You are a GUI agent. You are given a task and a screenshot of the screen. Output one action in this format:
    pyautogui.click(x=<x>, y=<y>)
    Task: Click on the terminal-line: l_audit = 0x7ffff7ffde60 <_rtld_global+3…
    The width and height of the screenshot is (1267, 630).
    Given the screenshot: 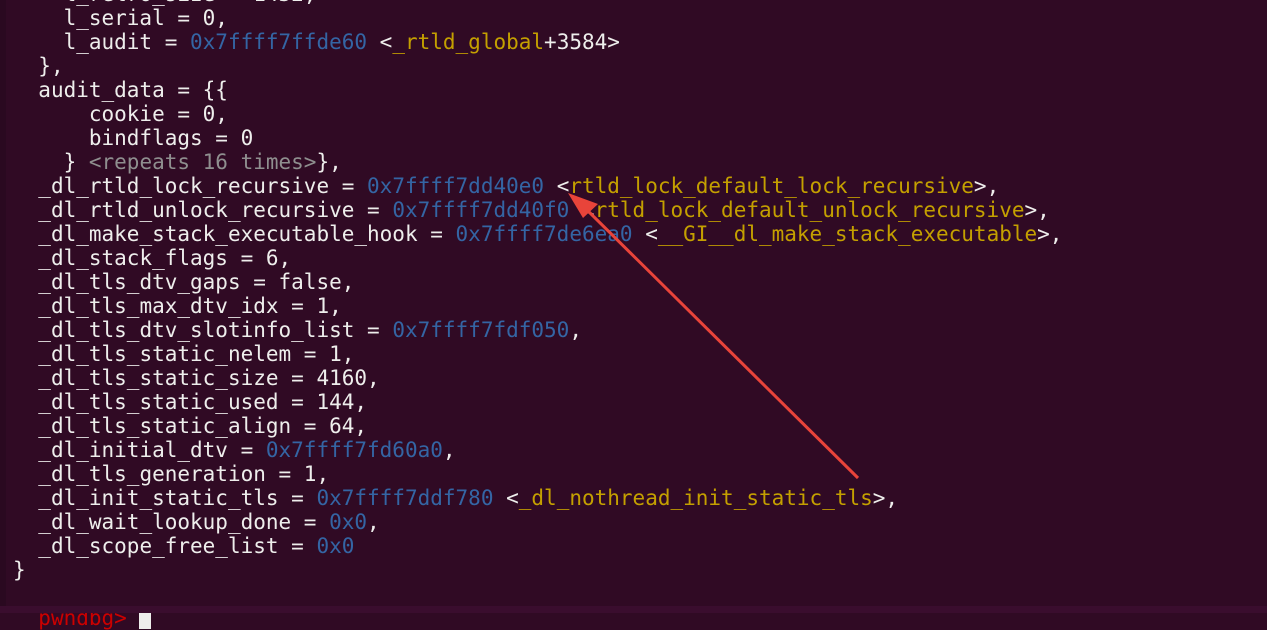 What is the action you would take?
    pyautogui.click(x=640, y=42)
    